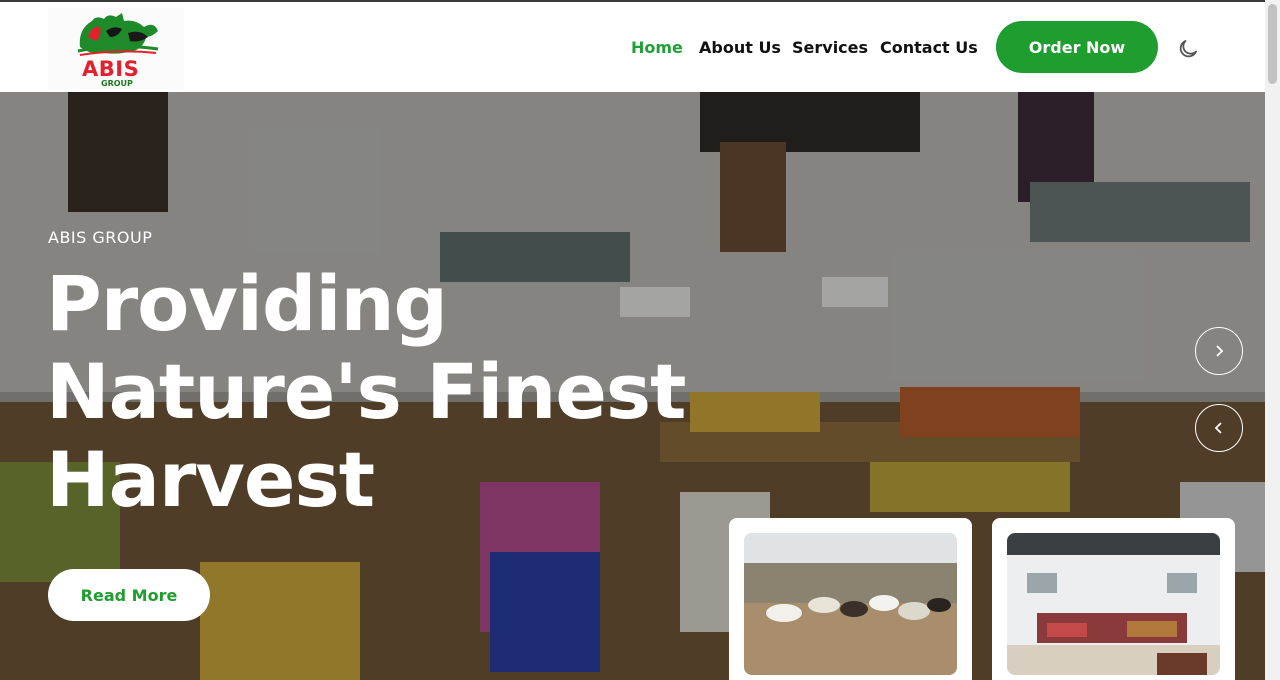  What do you see at coordinates (850, 604) in the screenshot?
I see `goats-photo` at bounding box center [850, 604].